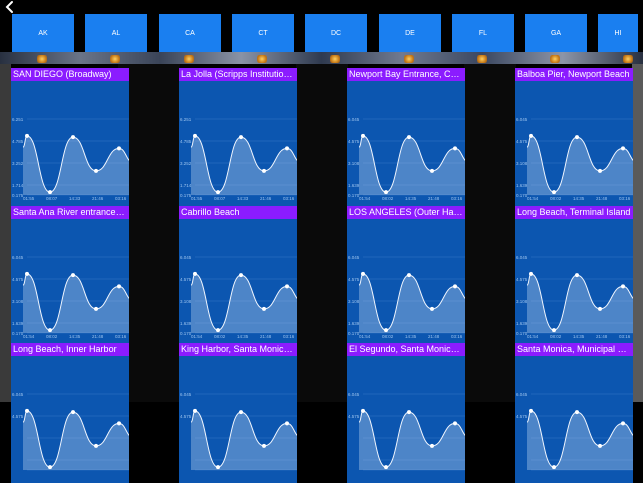  Describe the element at coordinates (574, 349) in the screenshot. I see `station-name: Santa Monica, Municipal Pier` at that location.